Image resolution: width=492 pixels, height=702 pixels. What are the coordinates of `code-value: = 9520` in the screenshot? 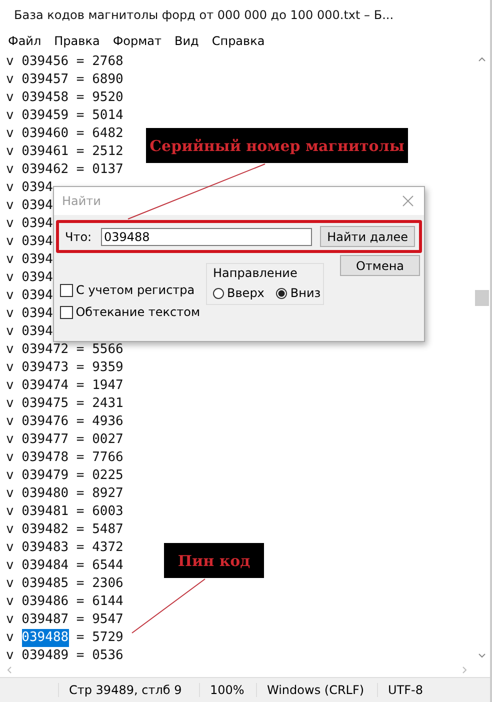 It's located at (100, 98).